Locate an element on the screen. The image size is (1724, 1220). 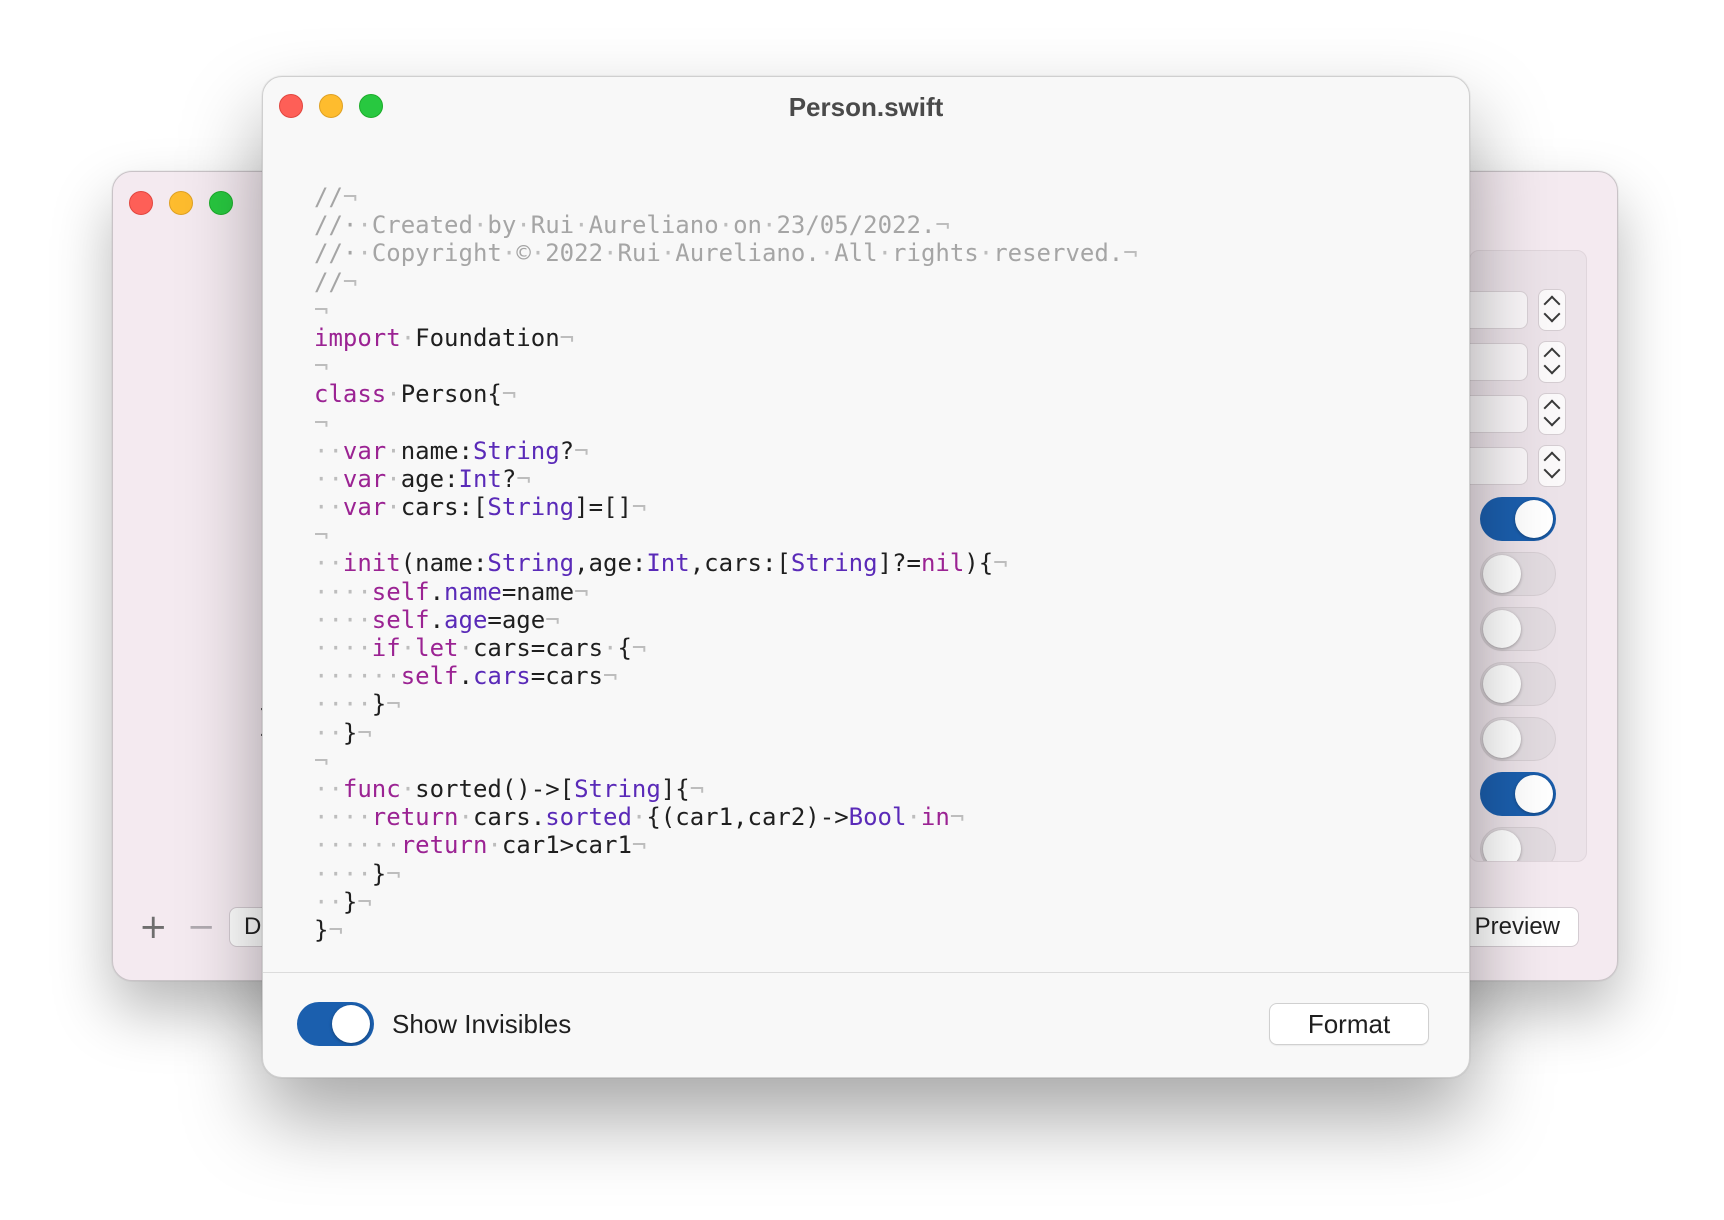
code-token: age: is located at coordinates (429, 478).